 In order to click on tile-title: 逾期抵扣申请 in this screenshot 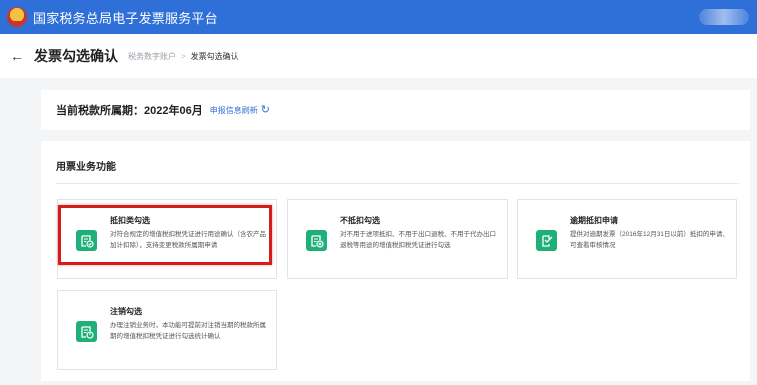, I will do `click(594, 220)`.